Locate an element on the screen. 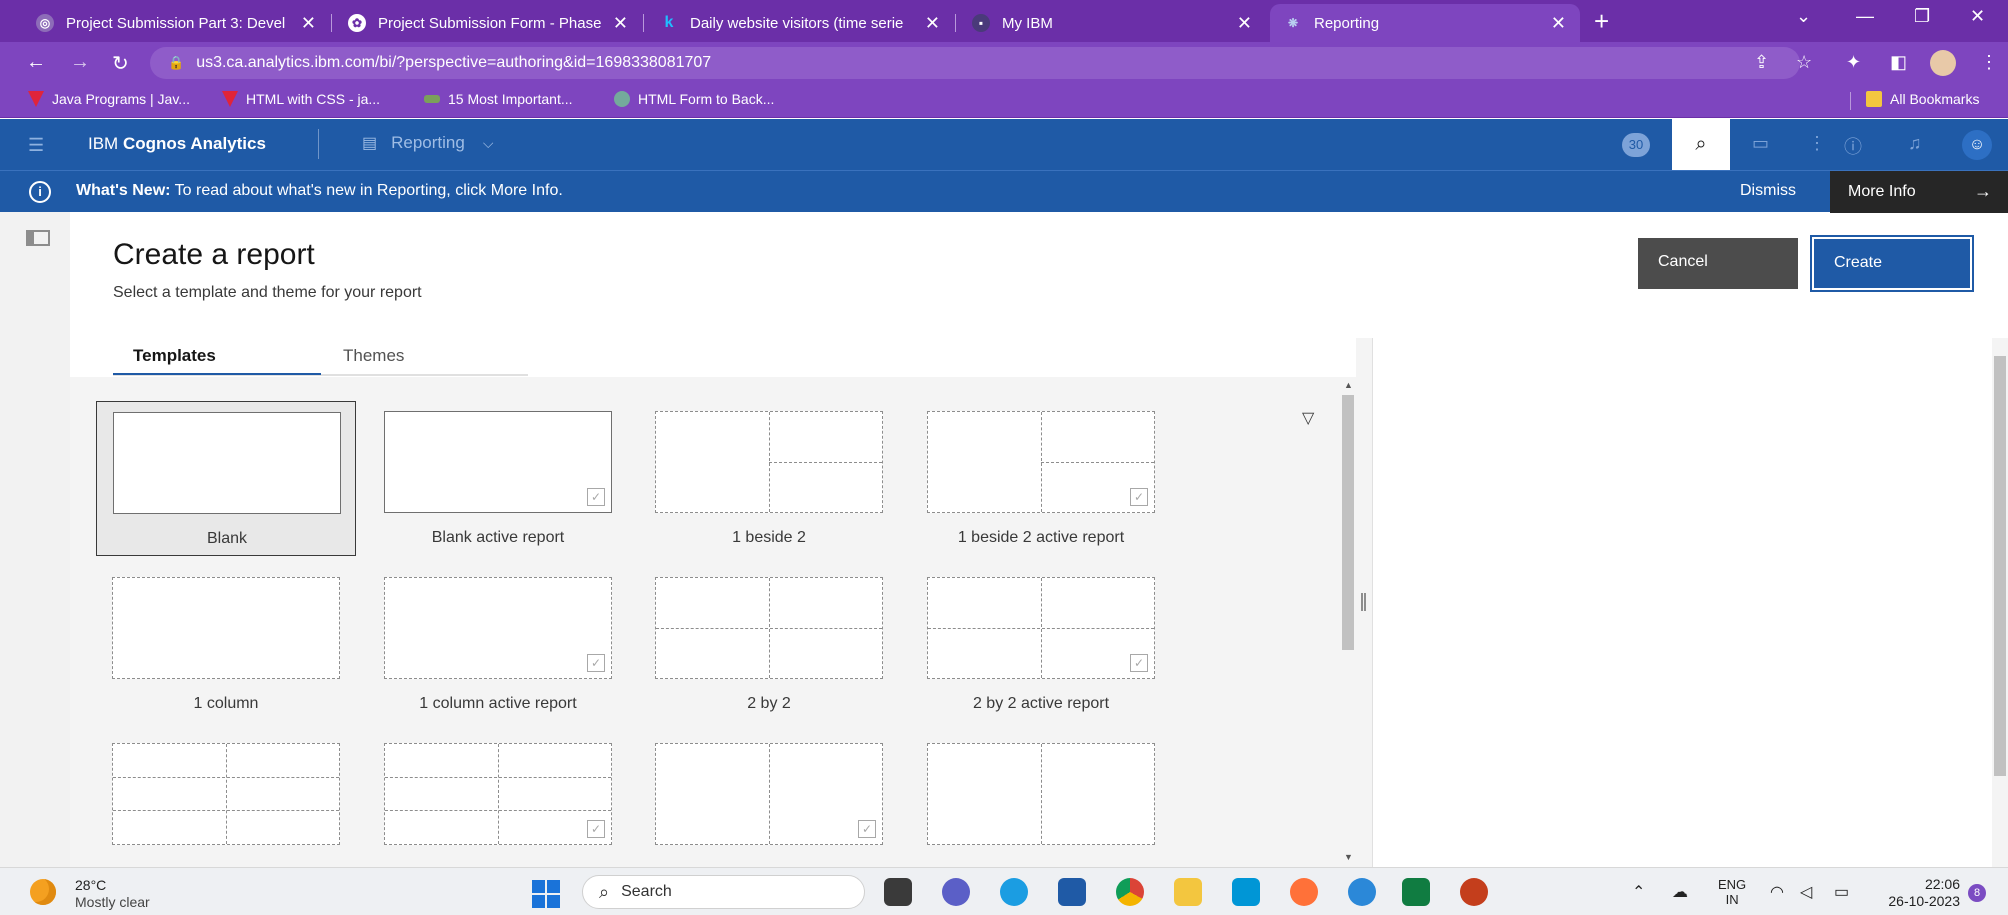  browser-tab-1: ◎ Project Submission Part 3: Devel ✕ is located at coordinates (176, 23).